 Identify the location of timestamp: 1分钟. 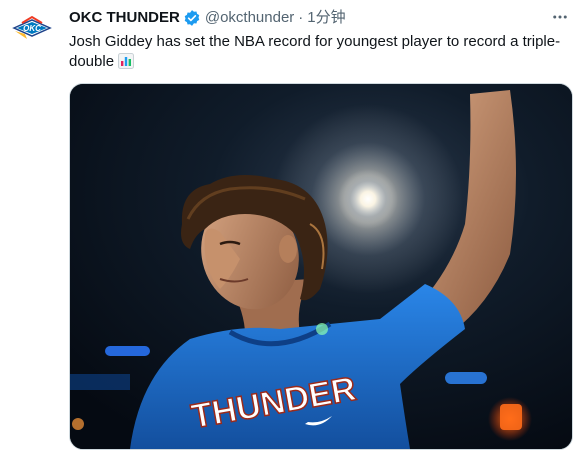
(326, 18).